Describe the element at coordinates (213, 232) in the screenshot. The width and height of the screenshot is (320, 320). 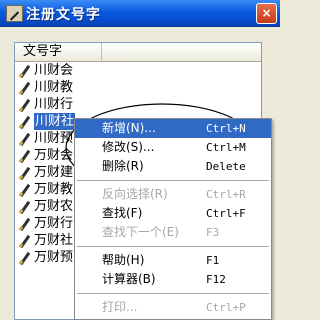
I see `menu-item-shortcut: F3` at that location.